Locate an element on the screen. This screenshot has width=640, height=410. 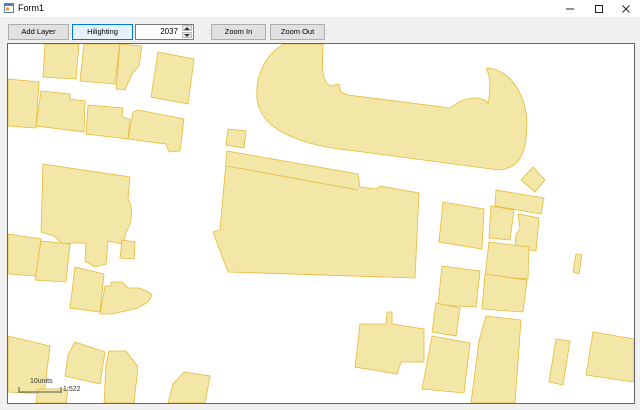
close-button is located at coordinates (626, 8).